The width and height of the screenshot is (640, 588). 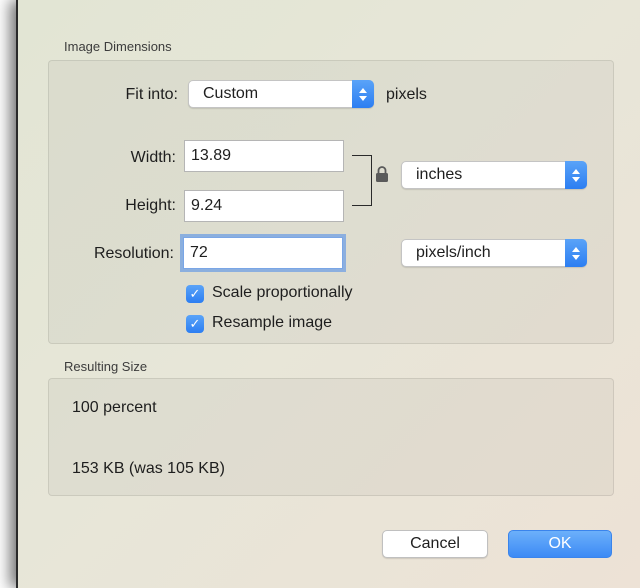 I want to click on lock-icon, so click(x=382, y=176).